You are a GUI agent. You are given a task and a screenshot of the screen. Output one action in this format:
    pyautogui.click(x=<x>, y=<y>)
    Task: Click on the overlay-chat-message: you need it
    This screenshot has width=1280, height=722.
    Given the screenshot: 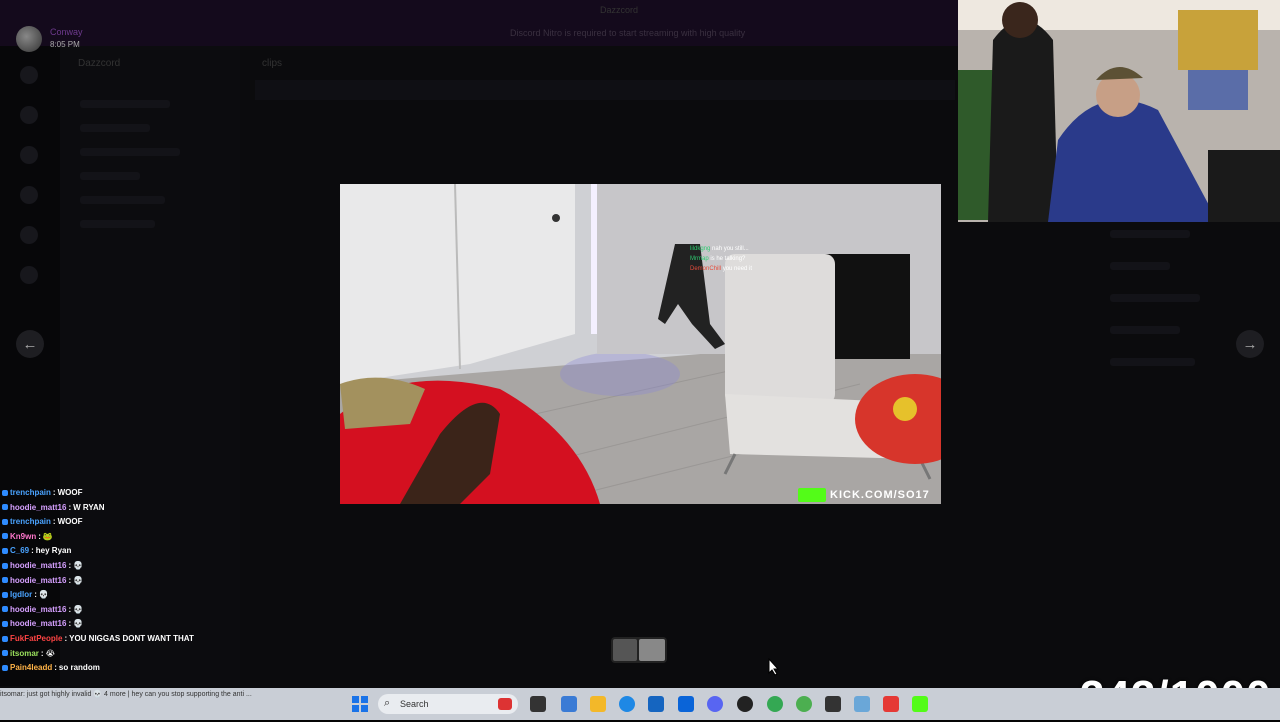 What is the action you would take?
    pyautogui.click(x=737, y=269)
    